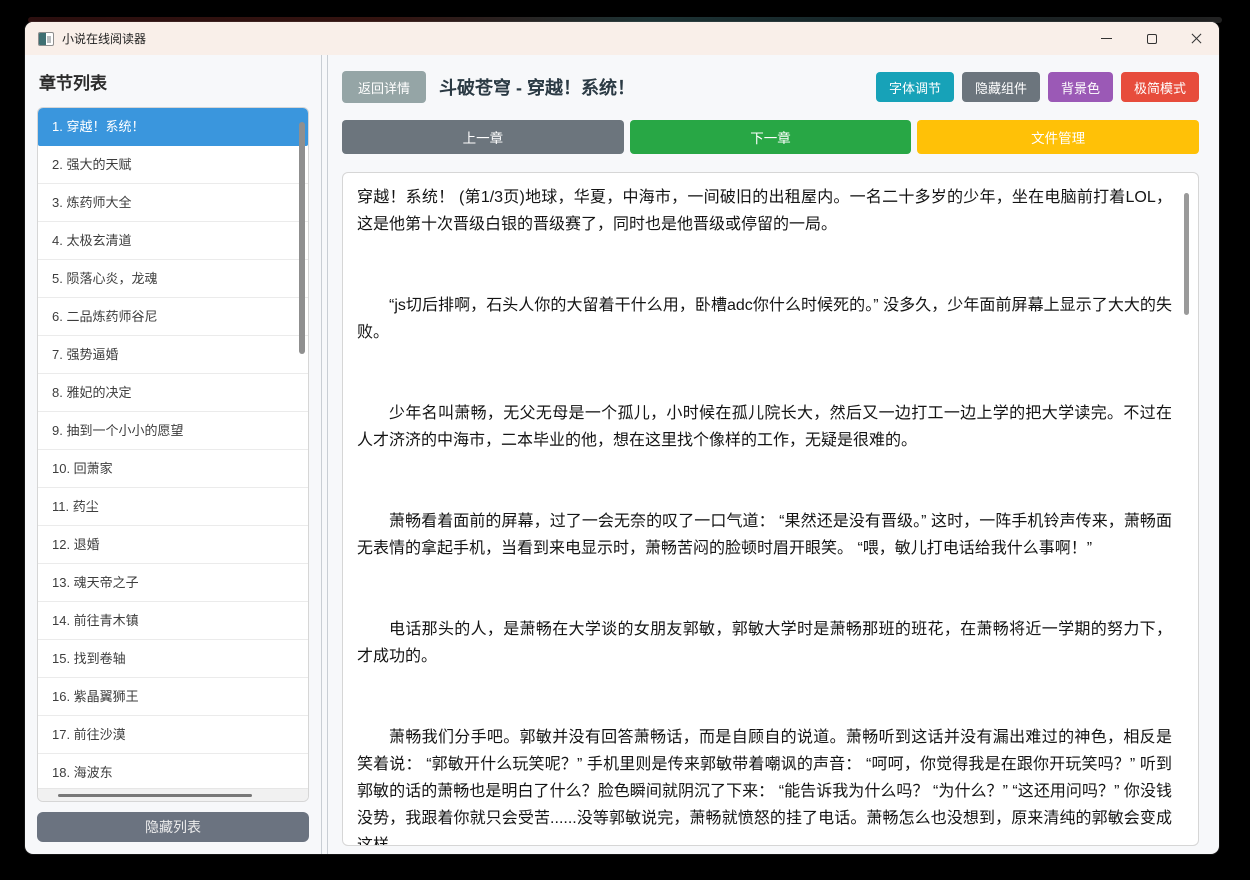 This screenshot has height=880, width=1250. I want to click on chapter-item: 10. 回萧家, so click(173, 469).